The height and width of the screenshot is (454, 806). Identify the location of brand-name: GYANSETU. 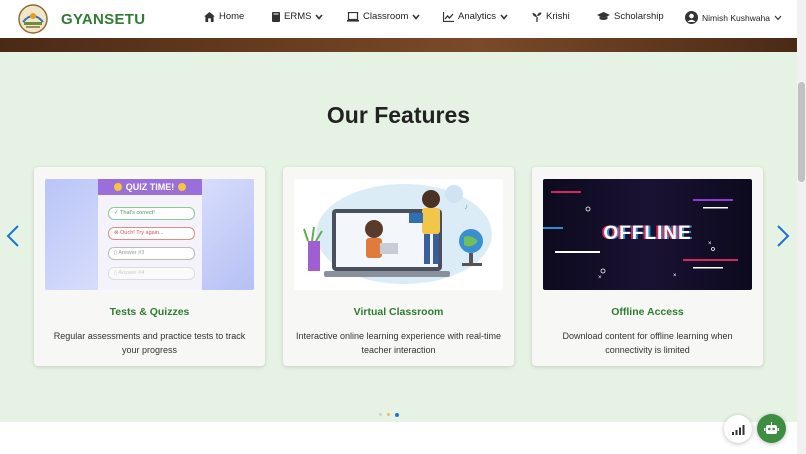
(103, 19).